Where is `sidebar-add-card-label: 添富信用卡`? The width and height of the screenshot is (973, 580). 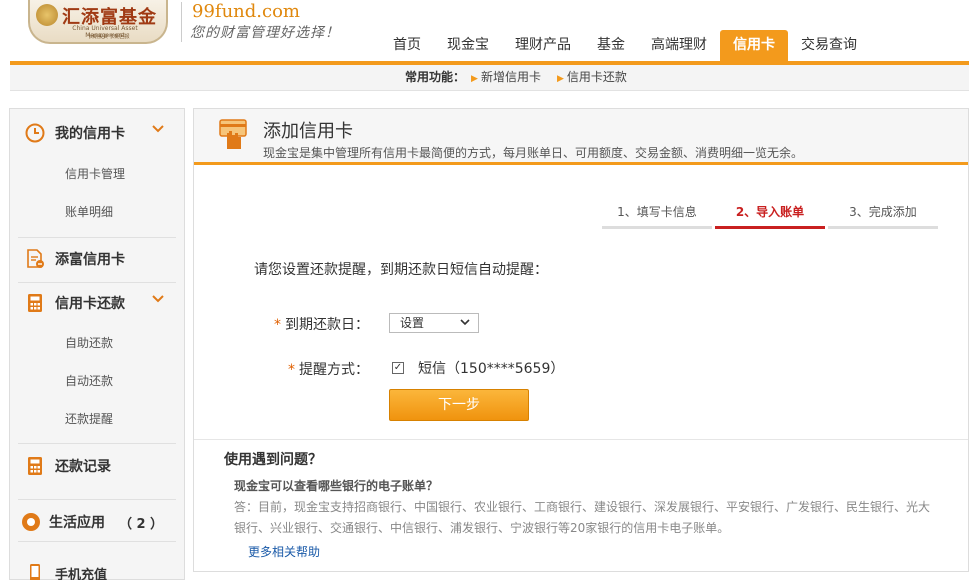
sidebar-add-card-label: 添富信用卡 is located at coordinates (90, 260).